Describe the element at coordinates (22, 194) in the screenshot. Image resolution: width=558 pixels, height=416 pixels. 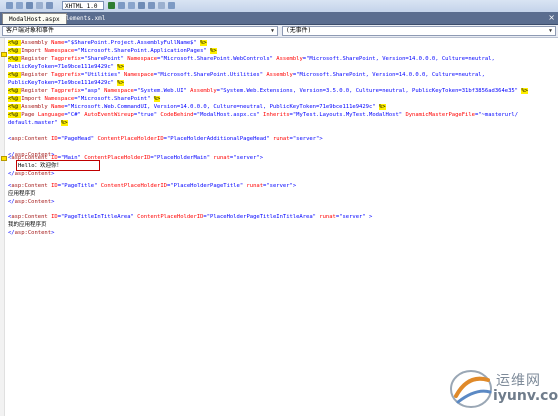
I see `code-line: 应用程序页` at that location.